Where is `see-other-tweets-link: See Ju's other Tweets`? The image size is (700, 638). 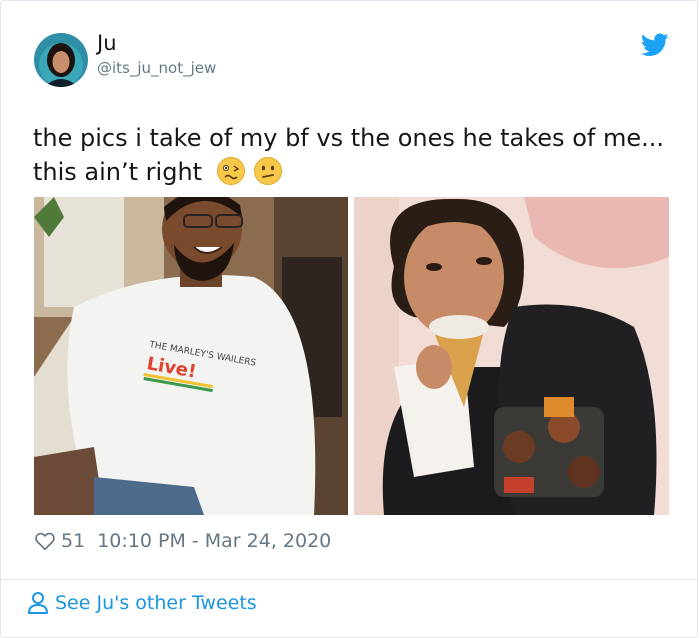
see-other-tweets-link: See Ju's other Tweets is located at coordinates (142, 603).